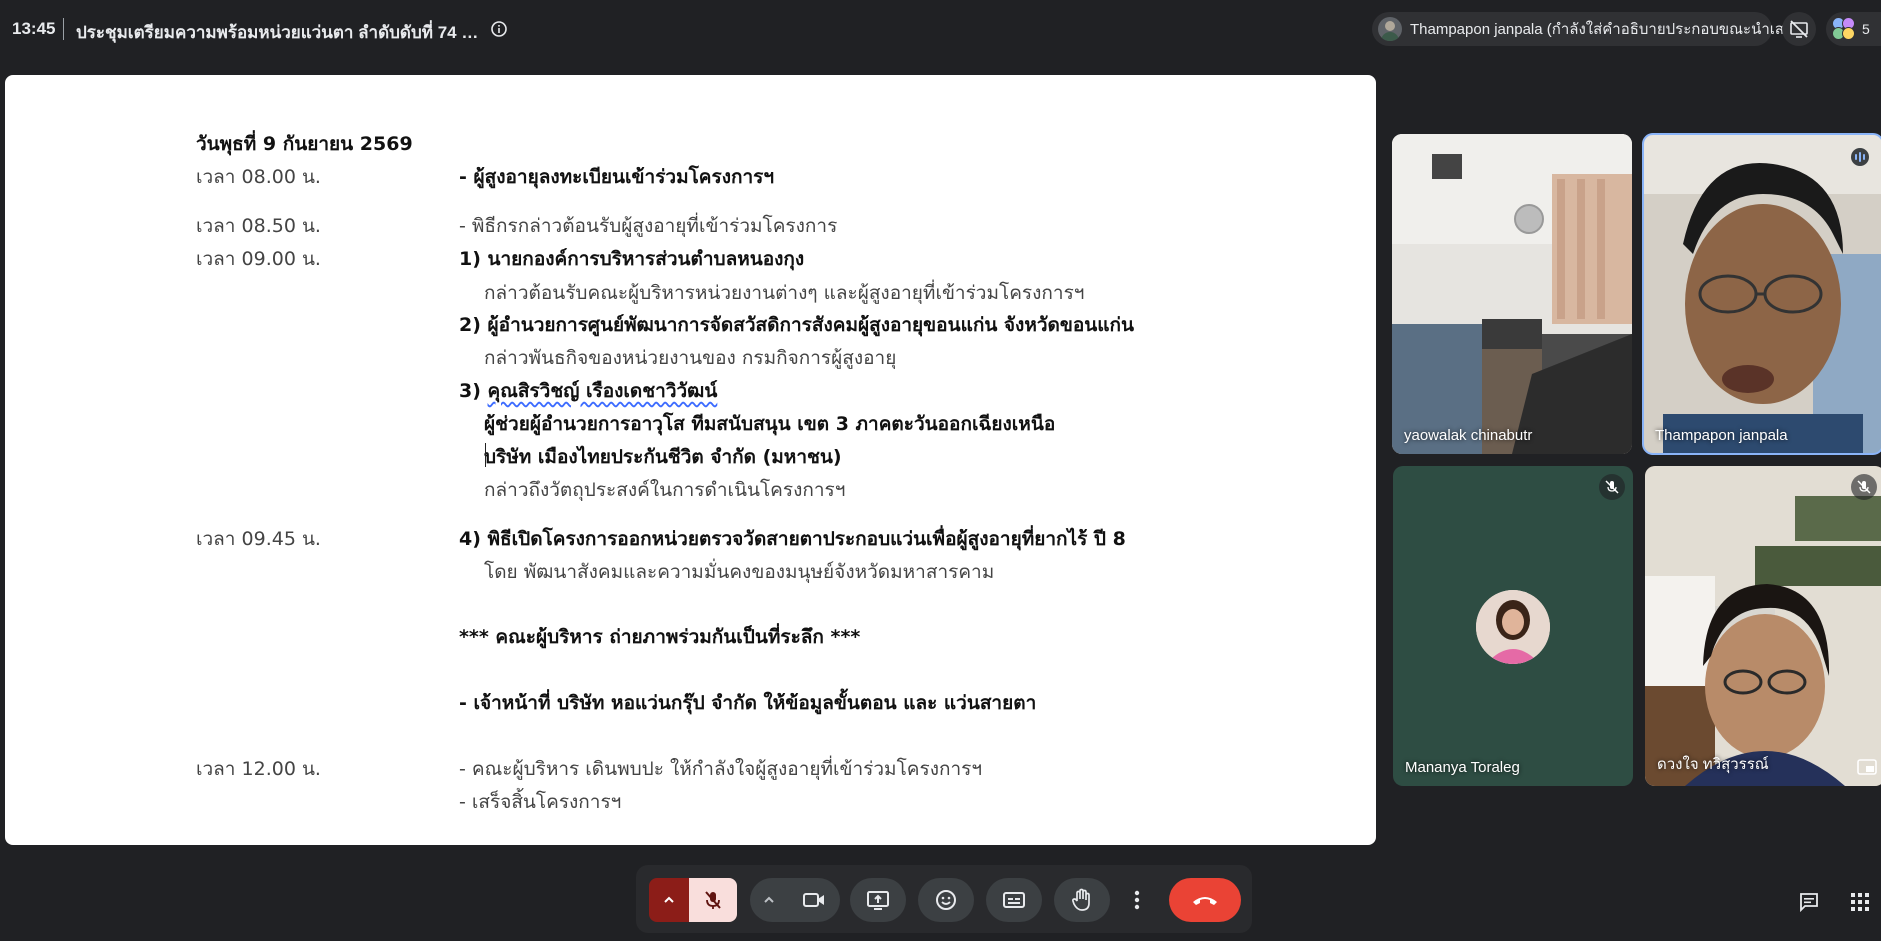  I want to click on chat-icon, so click(1809, 903).